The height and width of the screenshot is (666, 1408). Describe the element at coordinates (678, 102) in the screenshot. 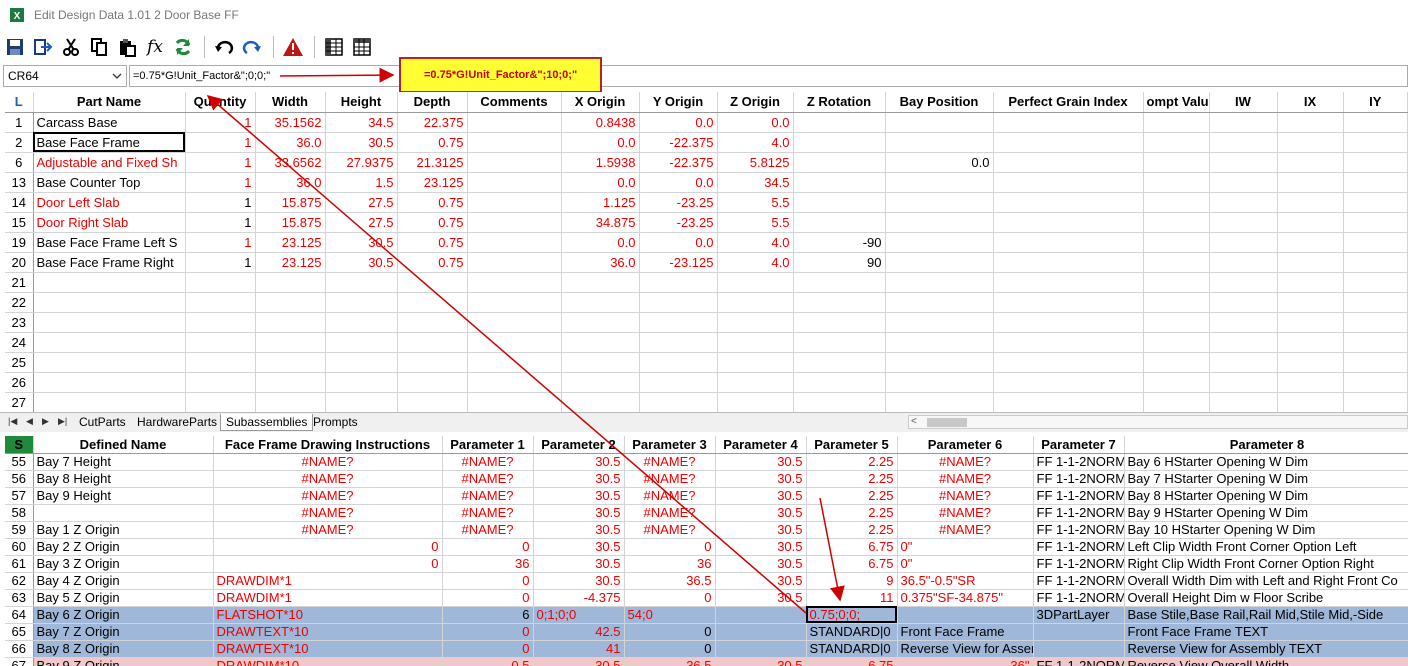

I see `column-header: Y Origin` at that location.